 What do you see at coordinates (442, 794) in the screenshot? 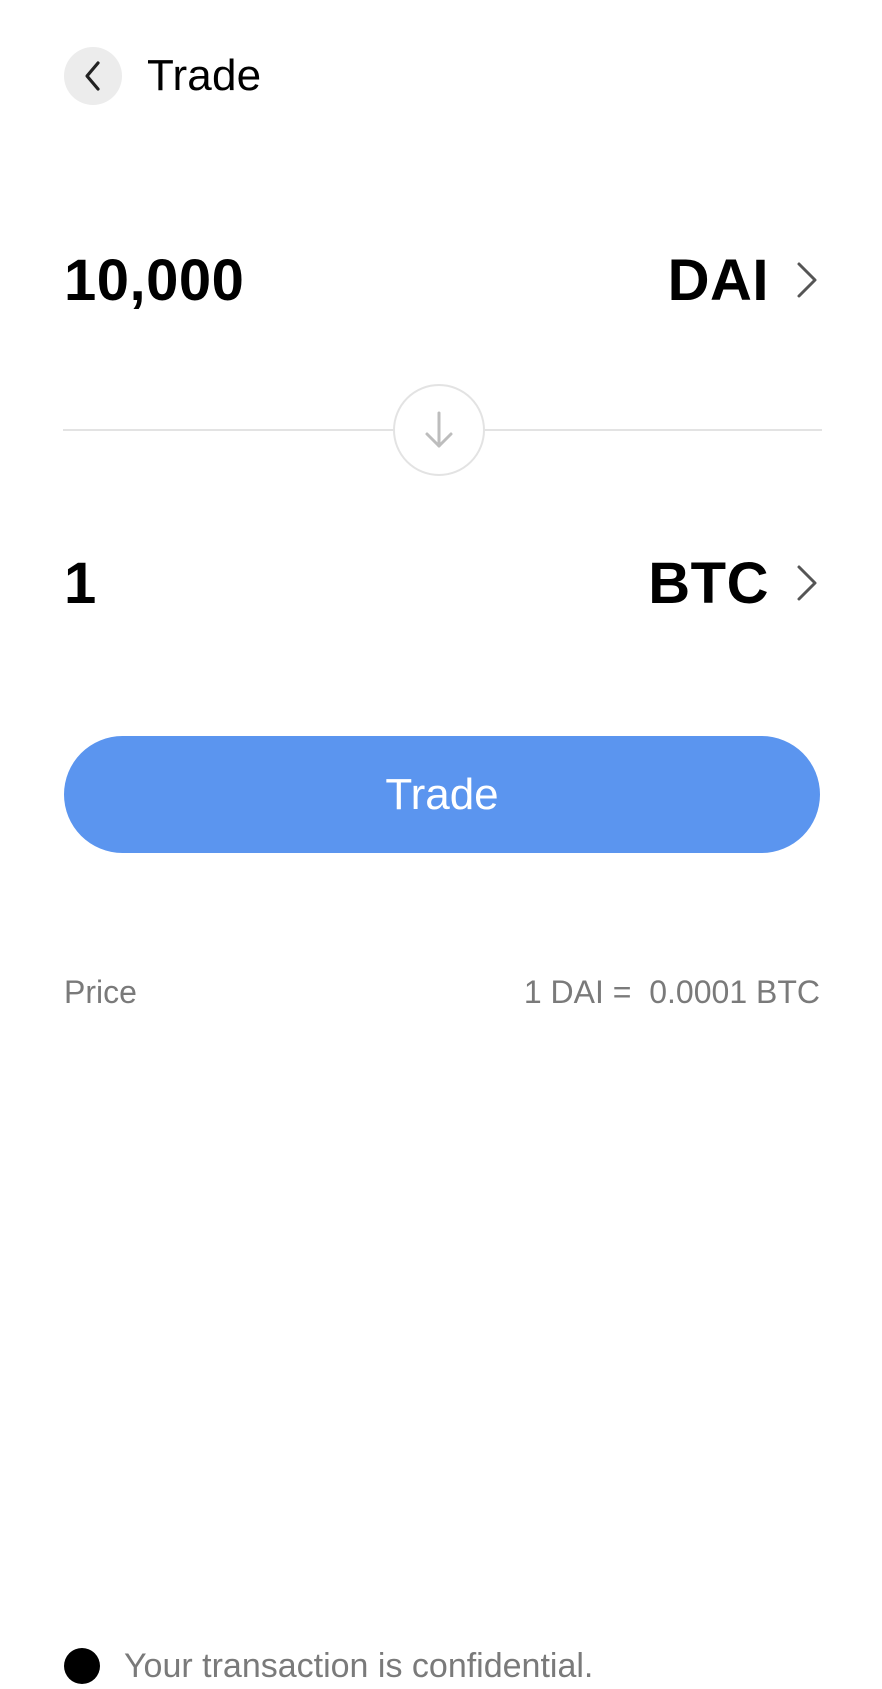
I see `trade-button: Trade` at bounding box center [442, 794].